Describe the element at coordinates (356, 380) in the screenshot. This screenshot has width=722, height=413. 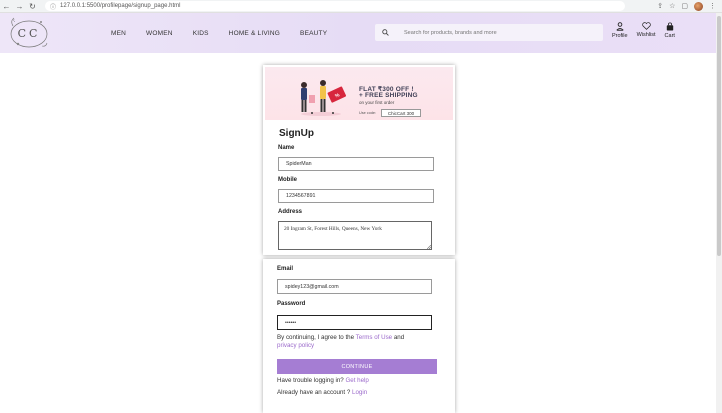
I see `get-help-link: Get help` at that location.